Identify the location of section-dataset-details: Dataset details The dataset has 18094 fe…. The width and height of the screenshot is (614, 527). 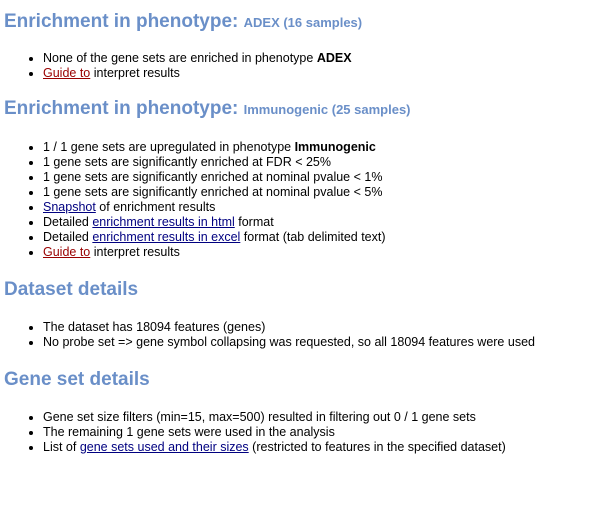
(309, 314).